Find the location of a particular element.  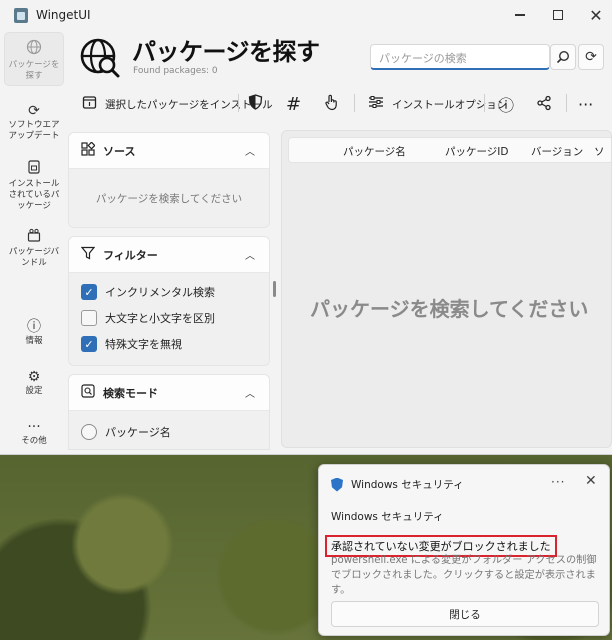

title-bar: WingetUI ✕ is located at coordinates (306, 16).